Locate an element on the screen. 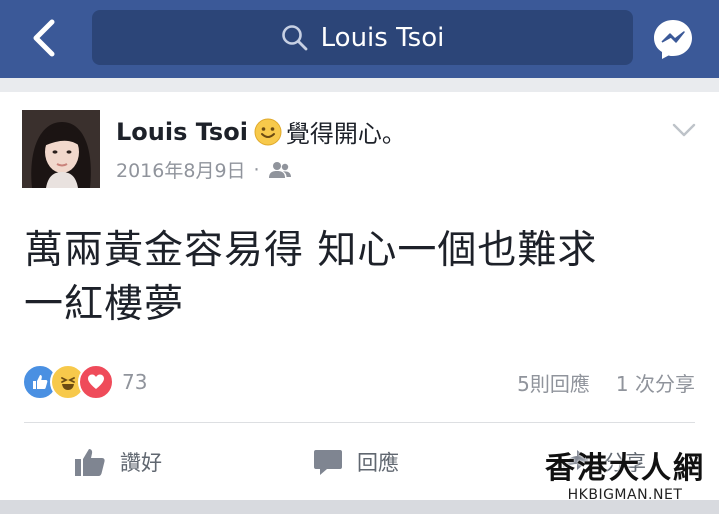  watermark: 香港大人網 HKBIGMAN.NET is located at coordinates (625, 478).